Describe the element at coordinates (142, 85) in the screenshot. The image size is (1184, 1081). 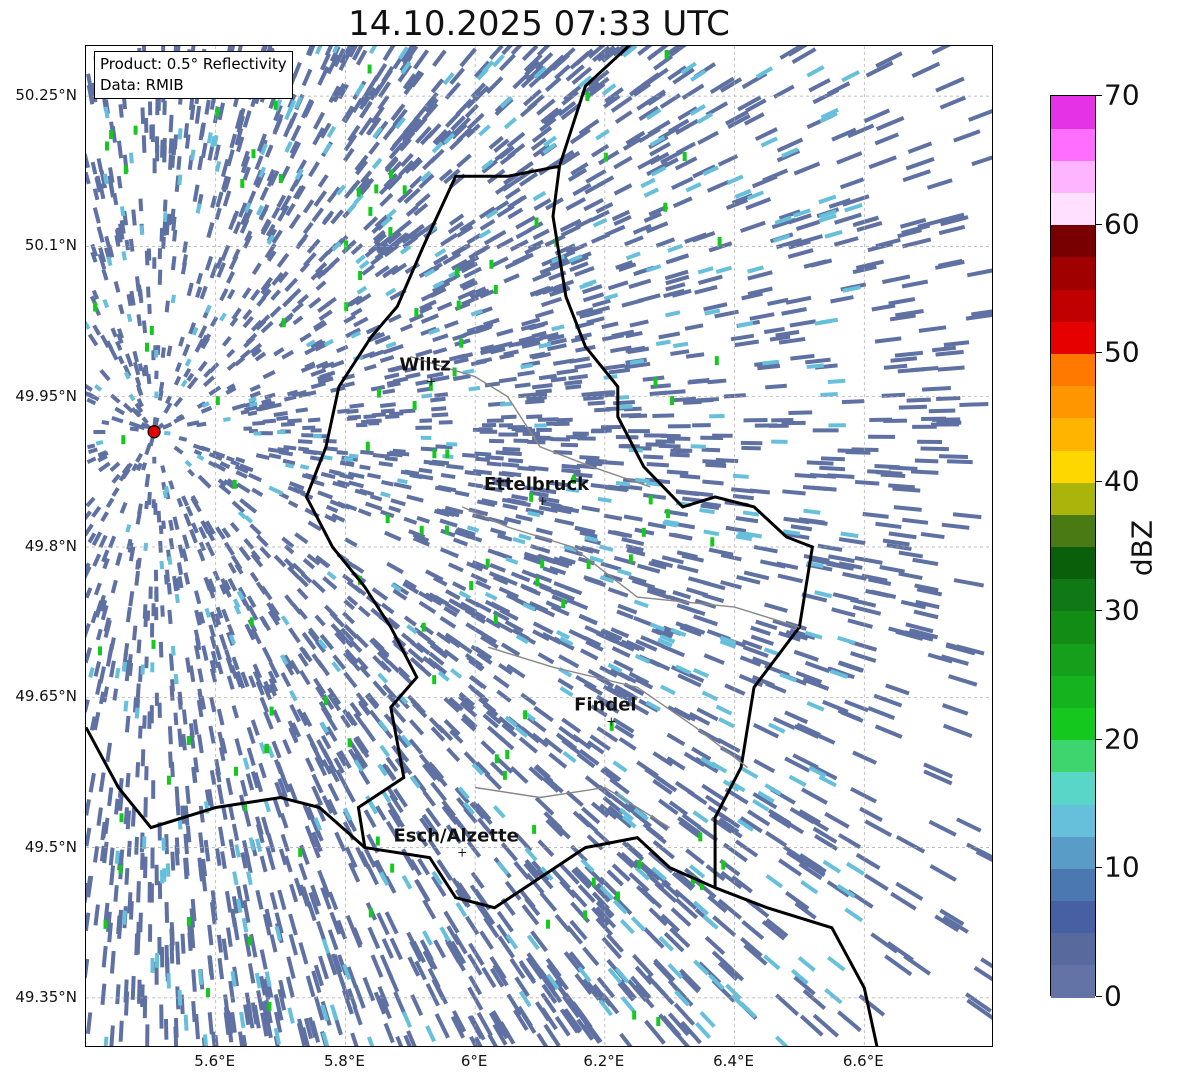
I see `data-source-label: Data: RMIB` at that location.